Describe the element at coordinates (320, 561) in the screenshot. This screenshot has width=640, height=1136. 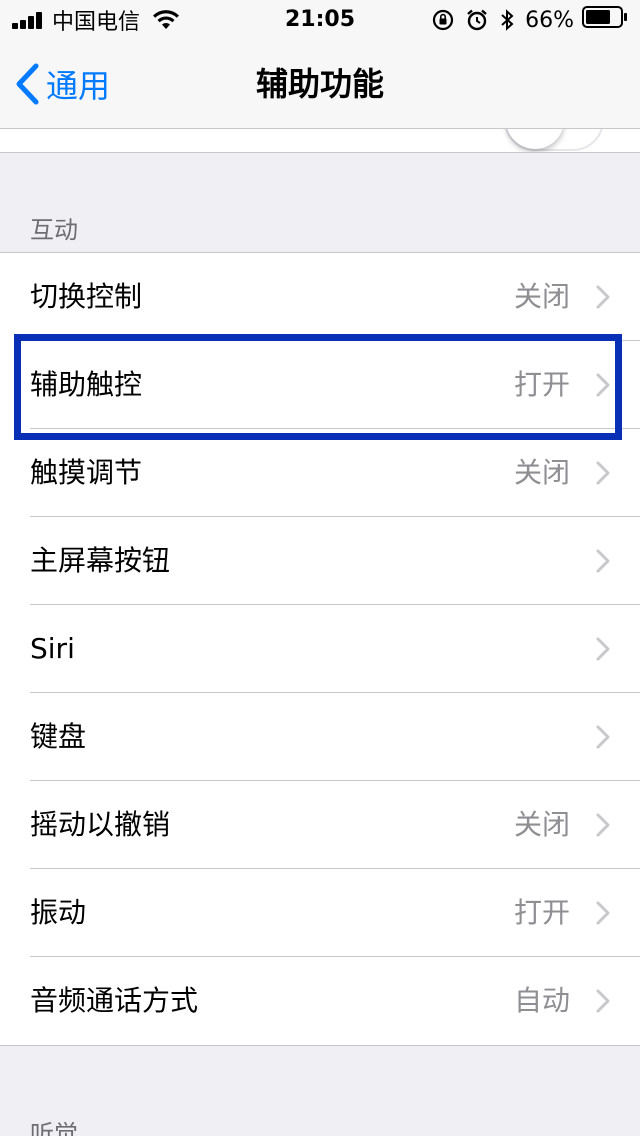
I see `row-home-button: 主屏幕按钮` at that location.